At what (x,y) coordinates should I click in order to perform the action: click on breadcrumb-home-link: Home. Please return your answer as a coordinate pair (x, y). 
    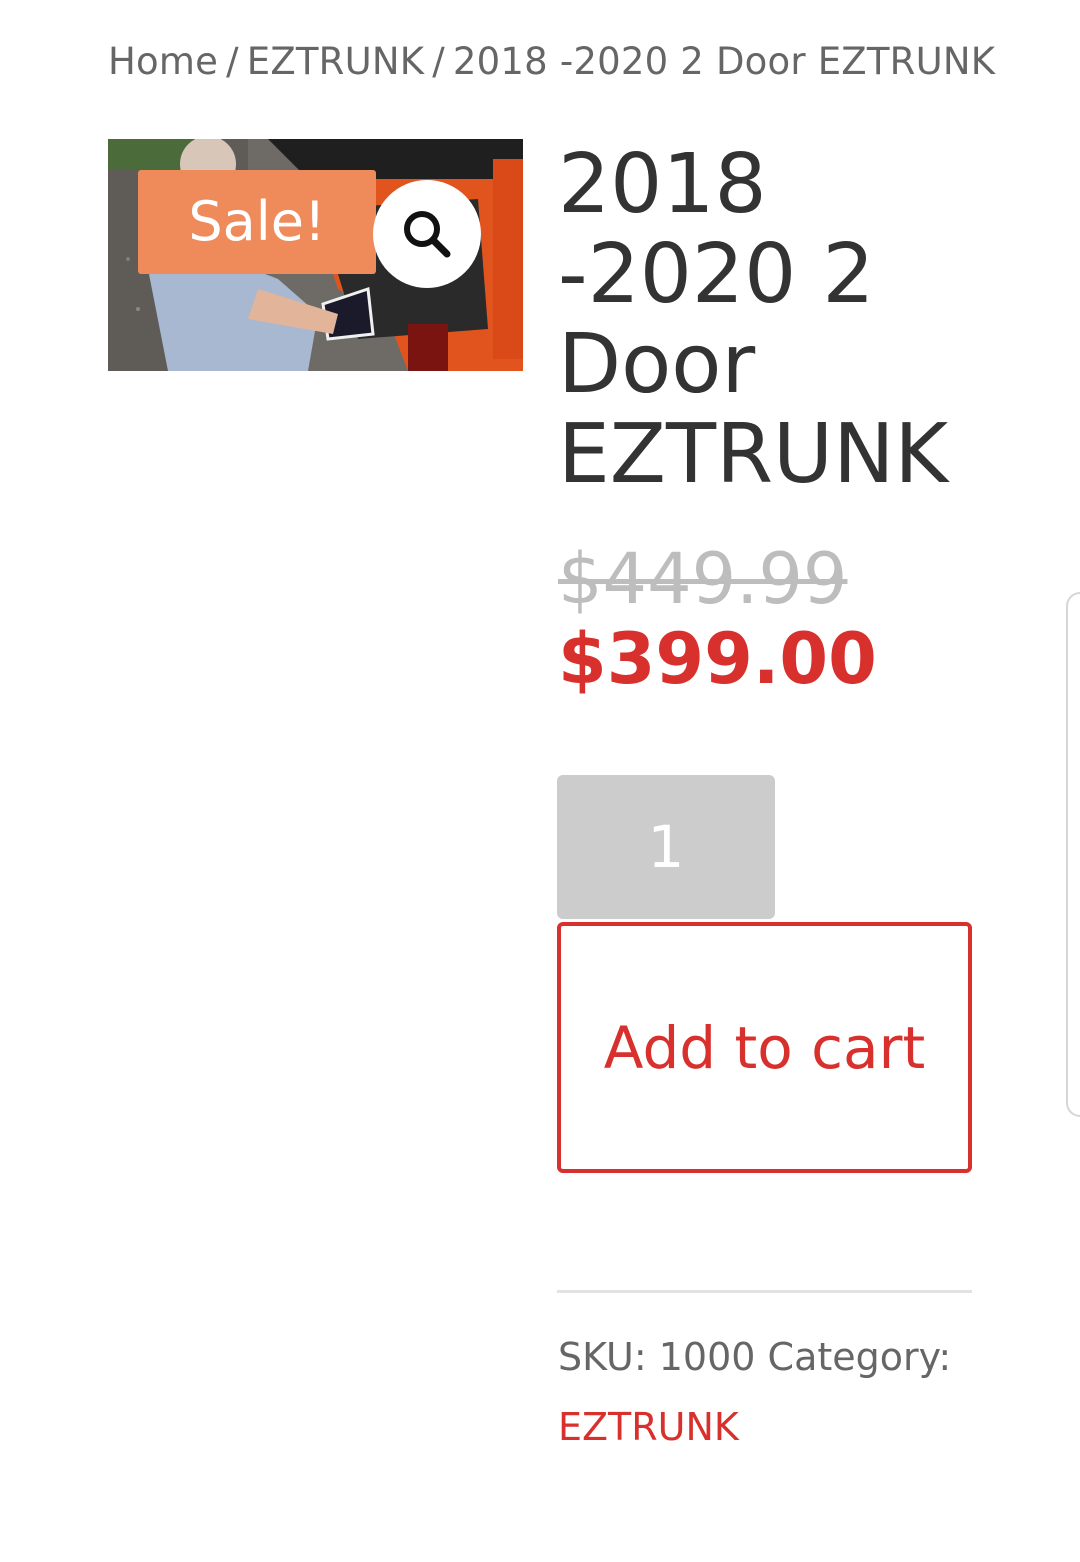
    Looking at the image, I should click on (163, 61).